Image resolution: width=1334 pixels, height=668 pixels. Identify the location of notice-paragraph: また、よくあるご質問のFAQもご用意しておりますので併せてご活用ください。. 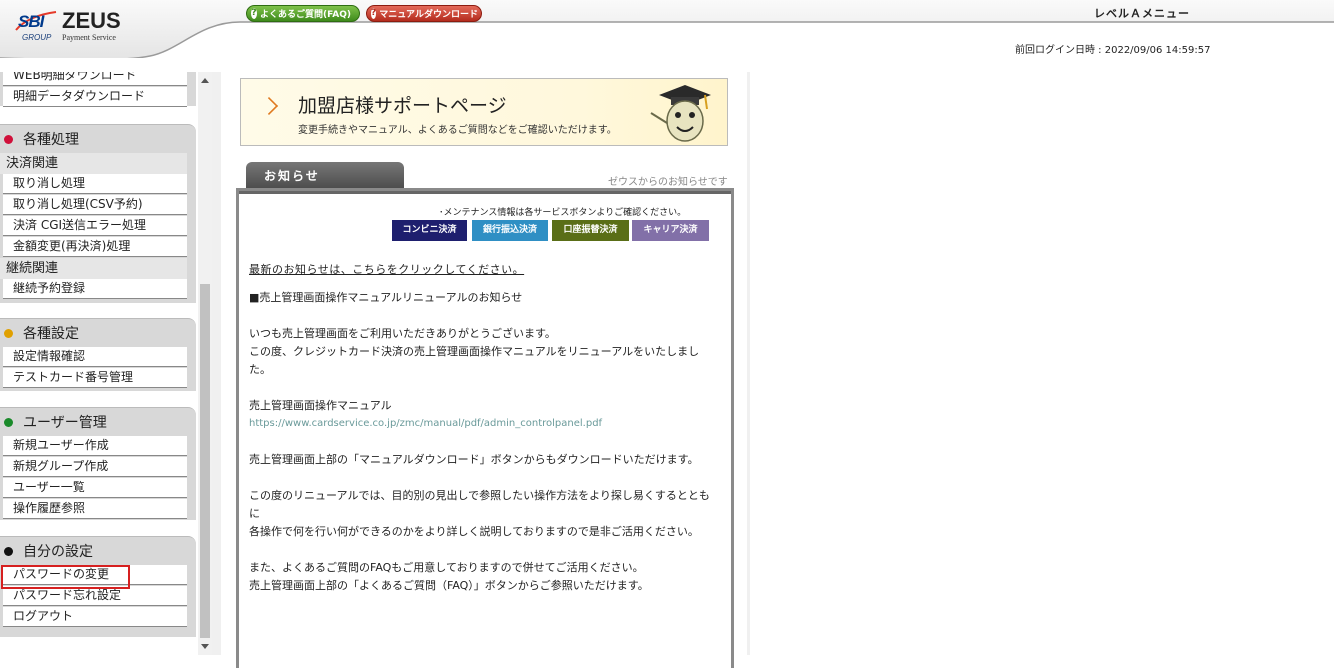
(446, 567).